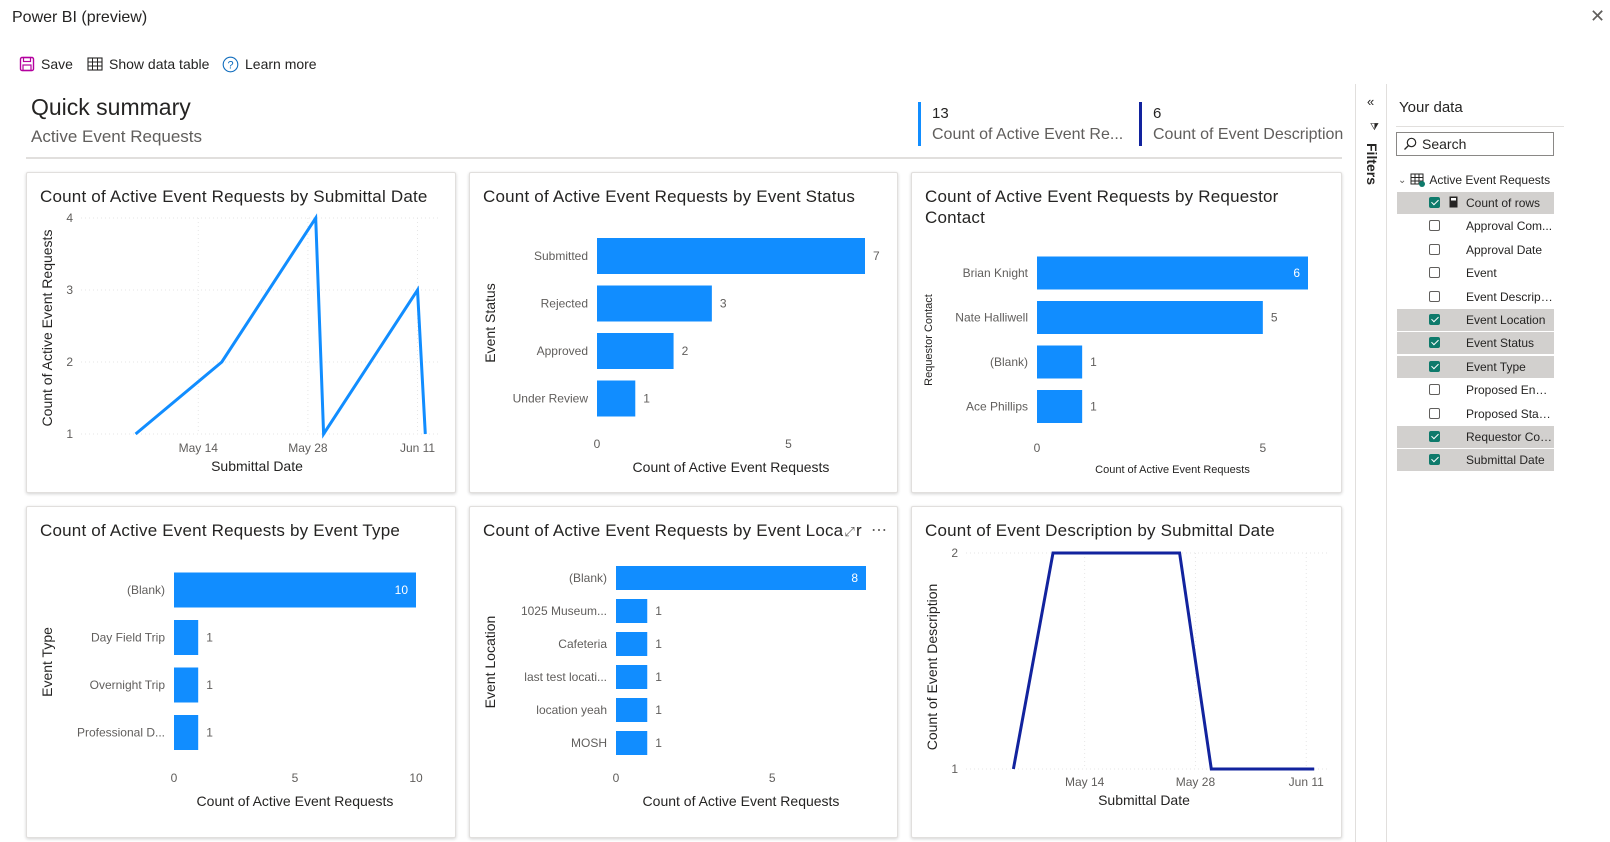 The image size is (1610, 842). Describe the element at coordinates (805, 19) in the screenshot. I see `title-bar: Power BI (preview) ✕` at that location.